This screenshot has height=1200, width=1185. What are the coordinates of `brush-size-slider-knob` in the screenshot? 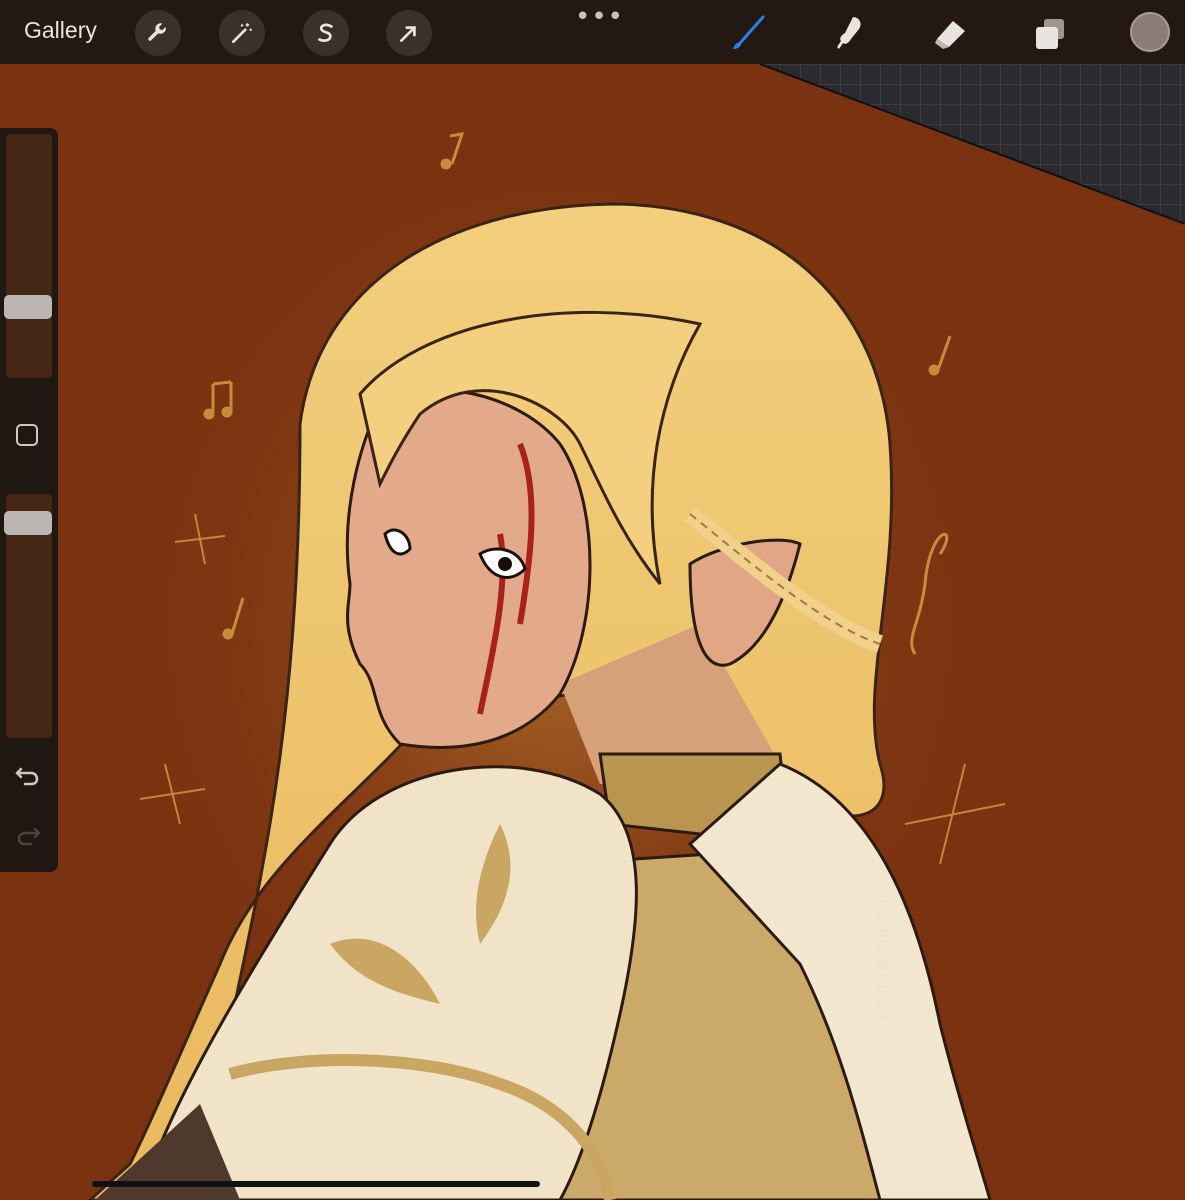 It's located at (28, 307).